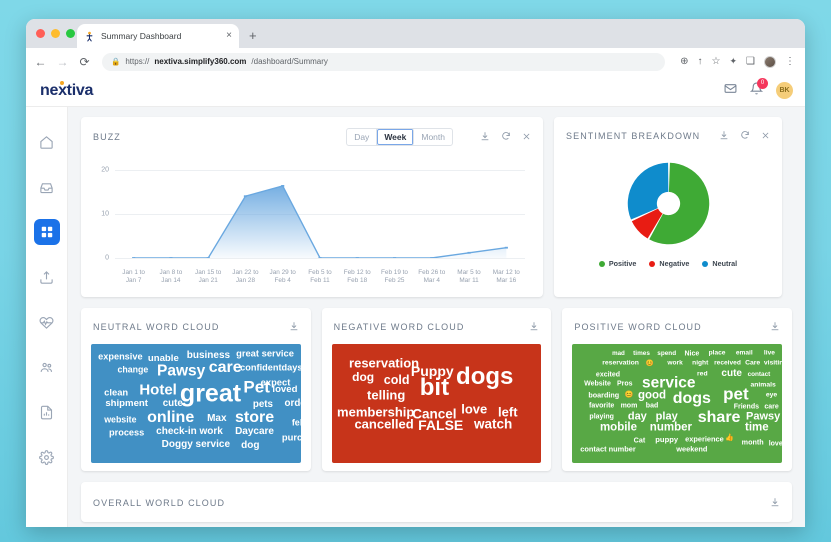 The image size is (831, 542). What do you see at coordinates (120, 356) in the screenshot?
I see `word-cloud-word: expensive` at bounding box center [120, 356].